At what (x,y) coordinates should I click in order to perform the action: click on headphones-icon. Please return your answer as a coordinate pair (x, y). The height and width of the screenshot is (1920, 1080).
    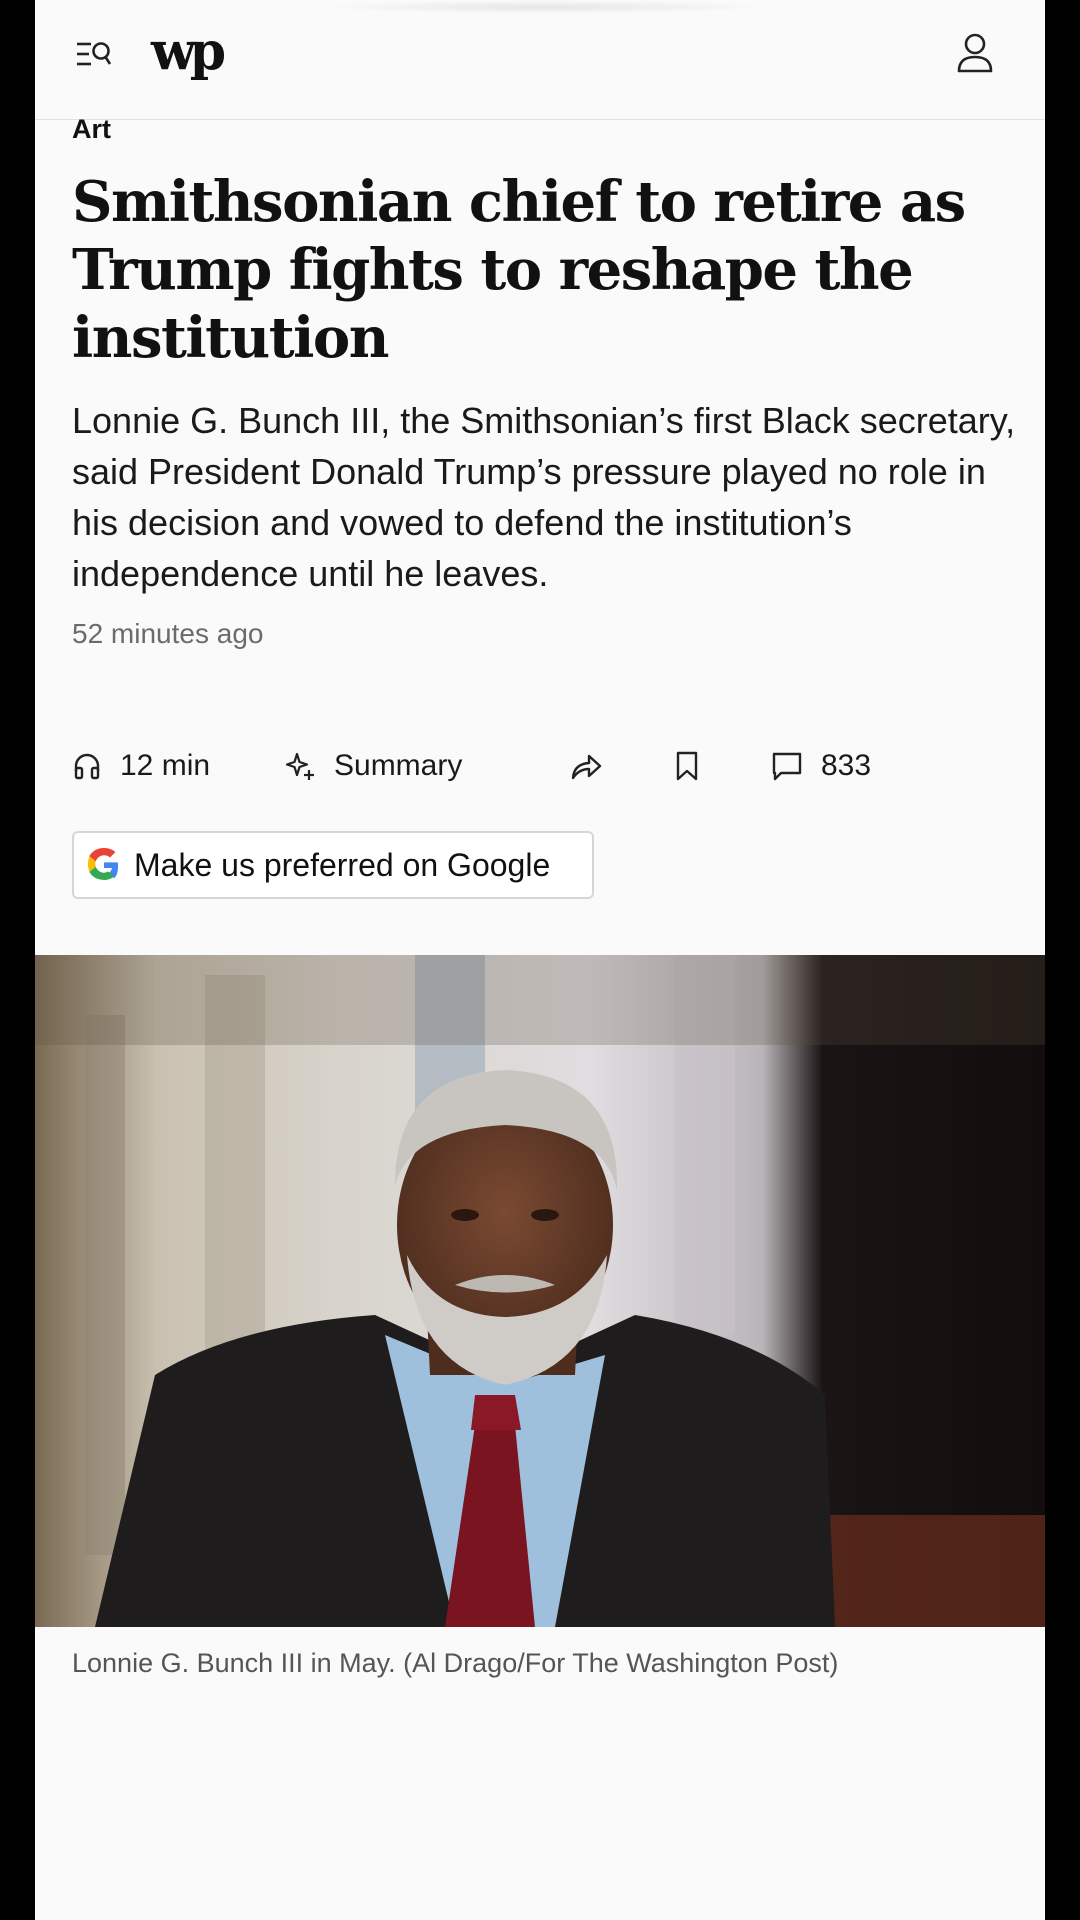
    Looking at the image, I should click on (87, 766).